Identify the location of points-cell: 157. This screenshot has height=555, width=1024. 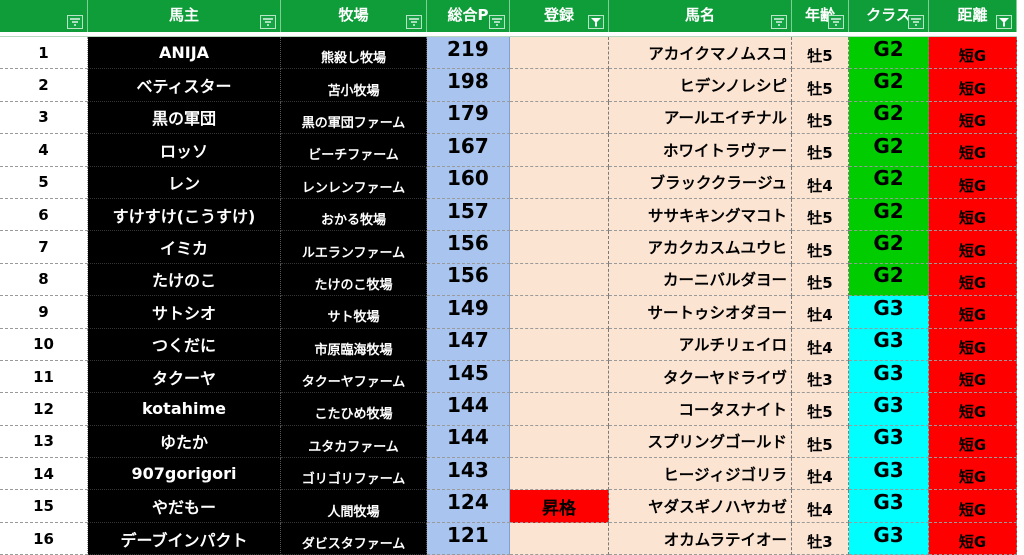
(468, 215).